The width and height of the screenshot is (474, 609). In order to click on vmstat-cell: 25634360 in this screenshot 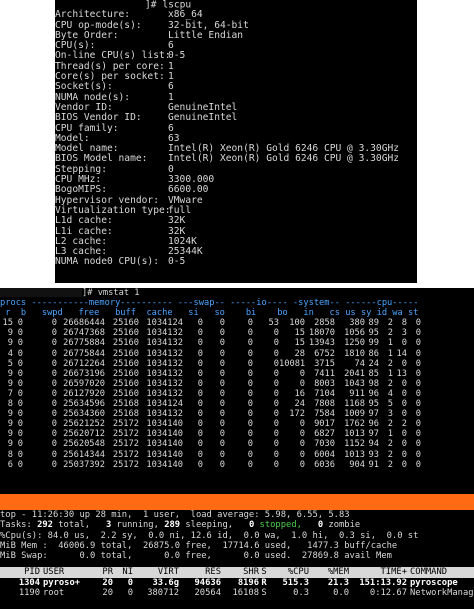, I will do `click(84, 414)`.